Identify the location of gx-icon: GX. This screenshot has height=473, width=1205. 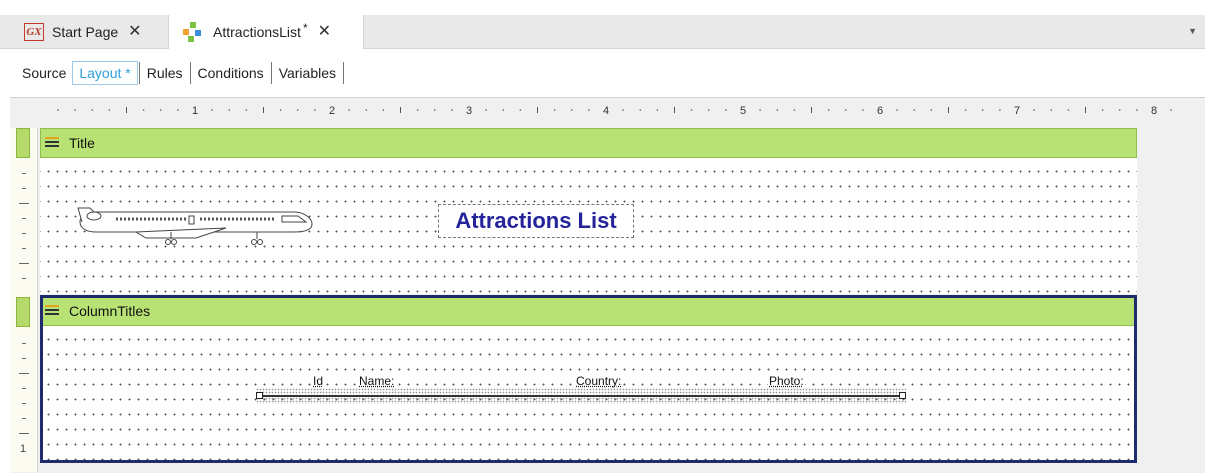
(34, 31).